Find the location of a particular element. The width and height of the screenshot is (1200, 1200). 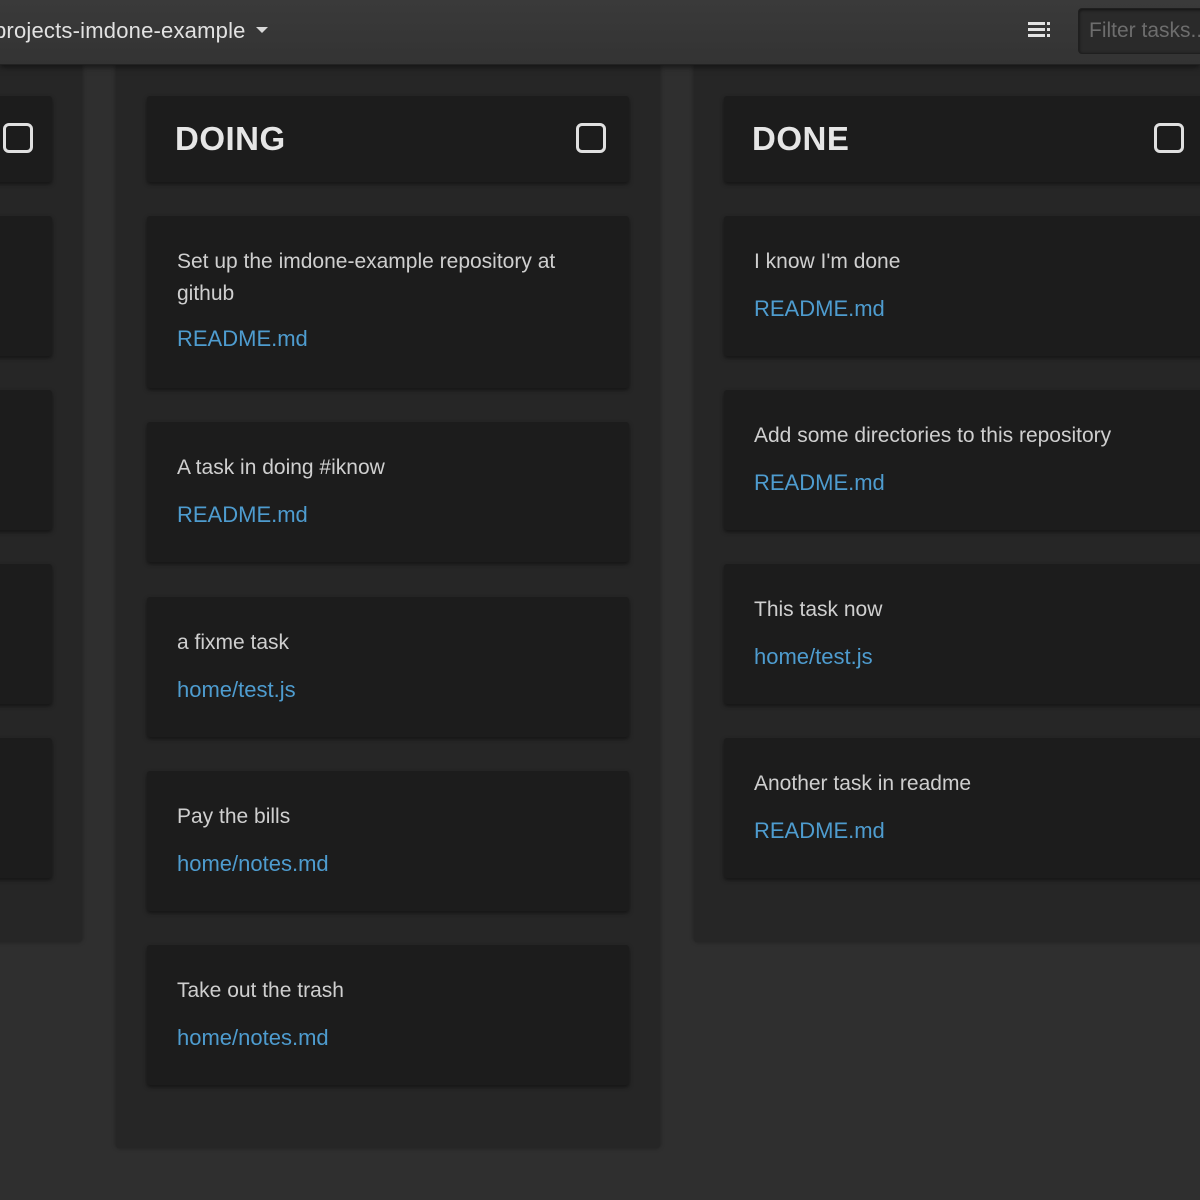

filter-tasks-input is located at coordinates (1139, 31).